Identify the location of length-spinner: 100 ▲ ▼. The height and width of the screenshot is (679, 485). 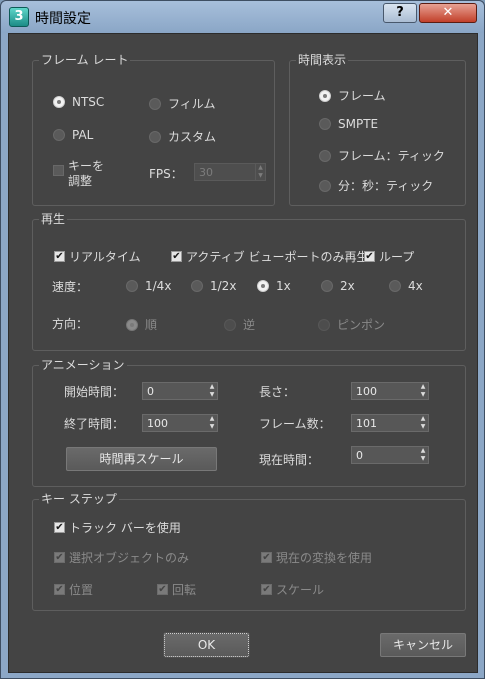
(390, 391).